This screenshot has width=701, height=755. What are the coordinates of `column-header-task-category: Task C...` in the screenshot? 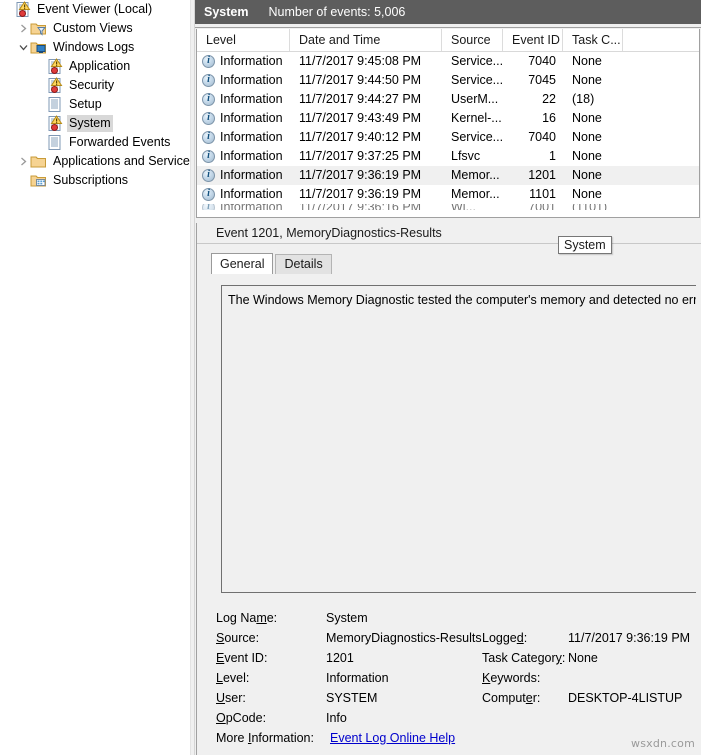 It's located at (593, 40).